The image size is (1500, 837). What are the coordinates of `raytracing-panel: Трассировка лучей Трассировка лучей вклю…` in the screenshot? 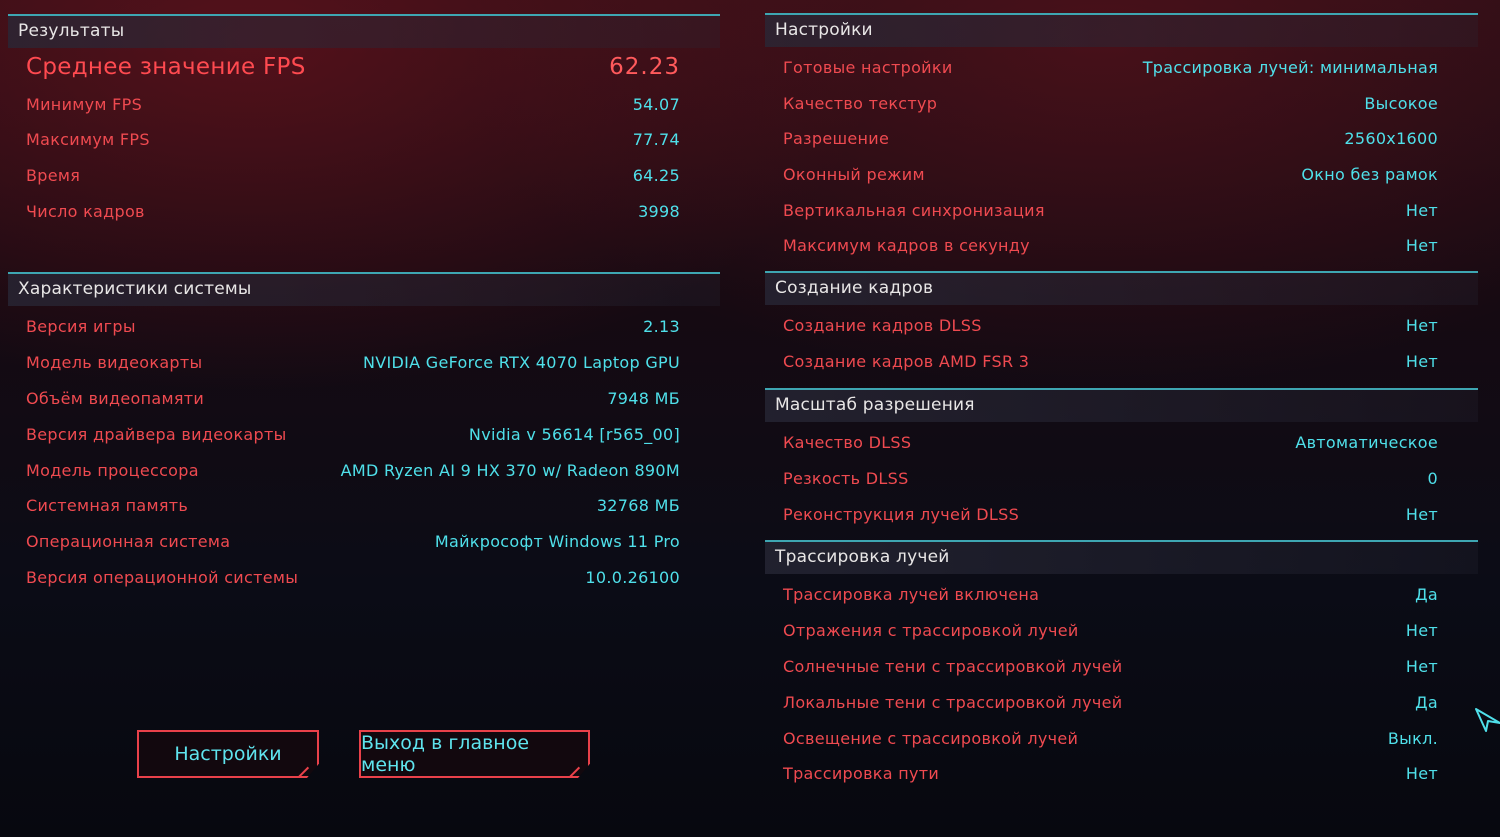 It's located at (1121, 670).